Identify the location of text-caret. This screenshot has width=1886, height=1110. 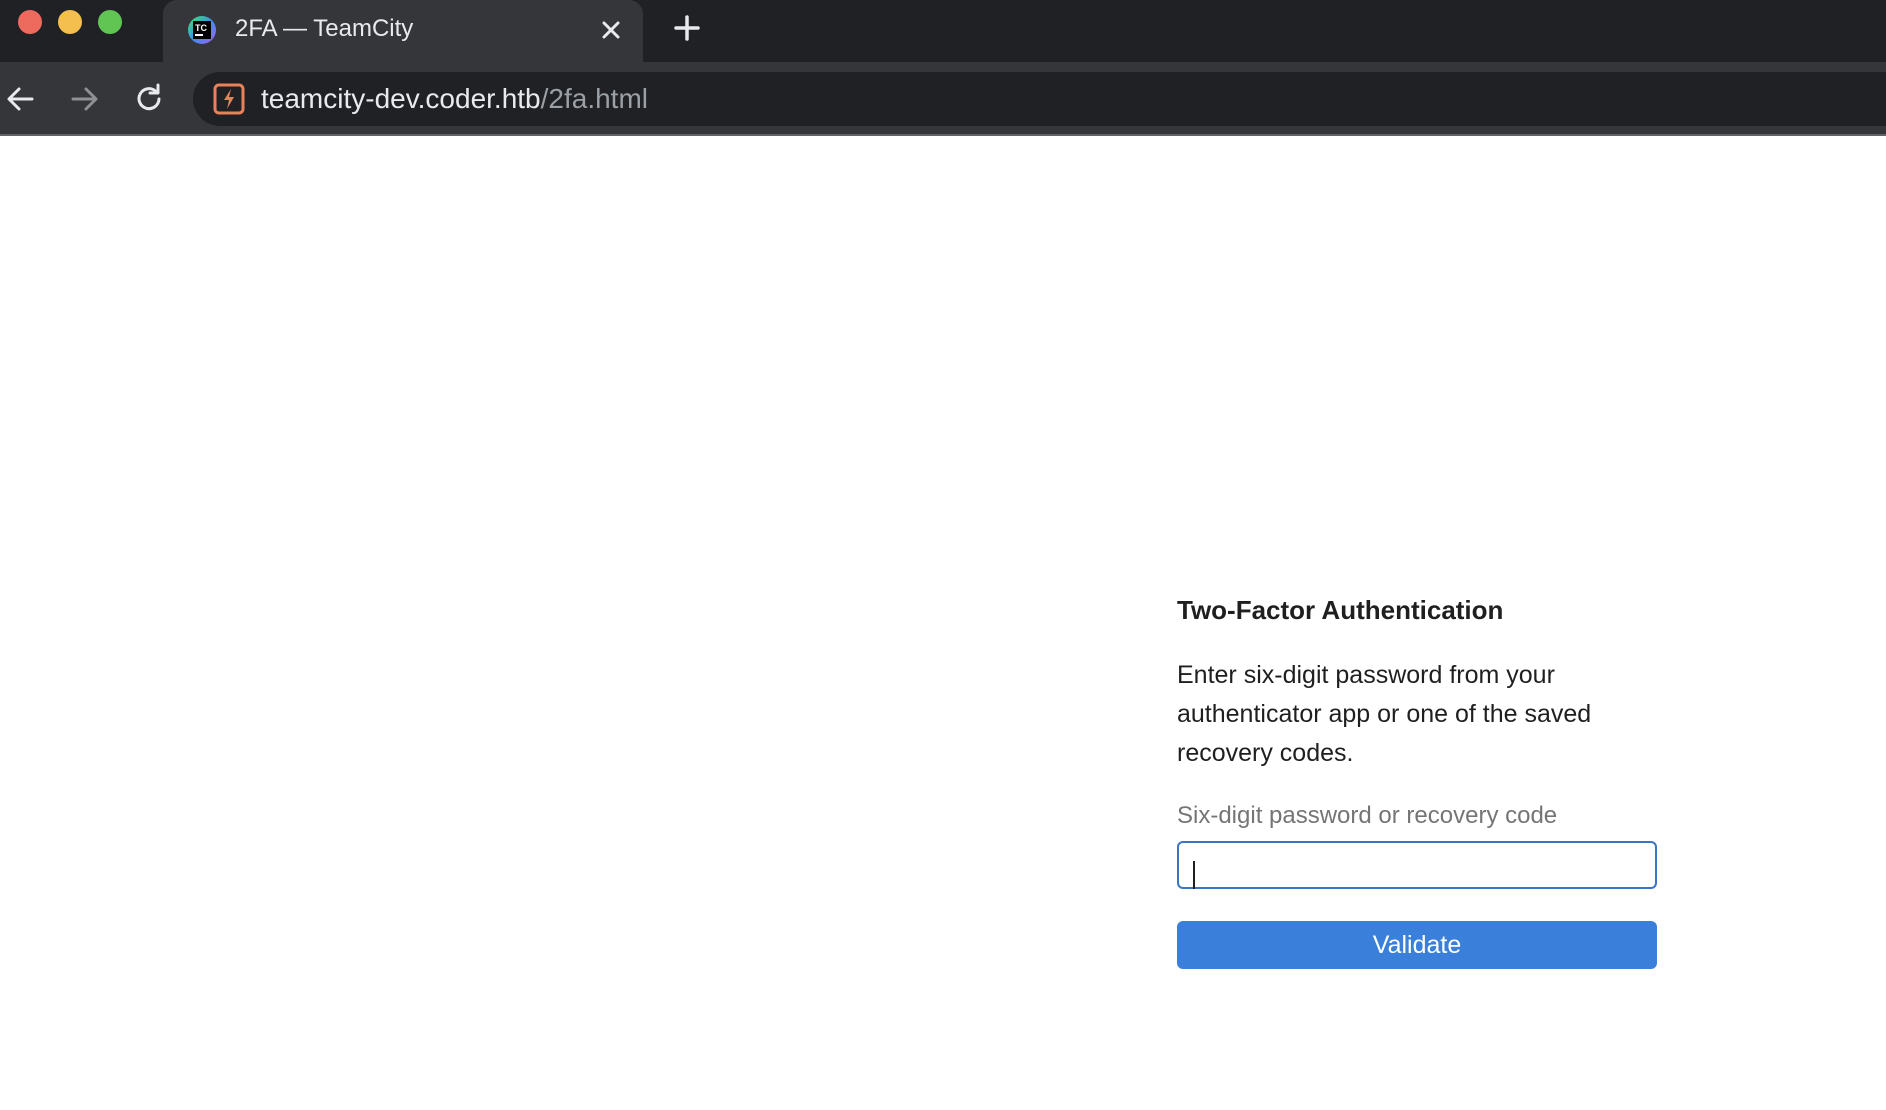
(1194, 875).